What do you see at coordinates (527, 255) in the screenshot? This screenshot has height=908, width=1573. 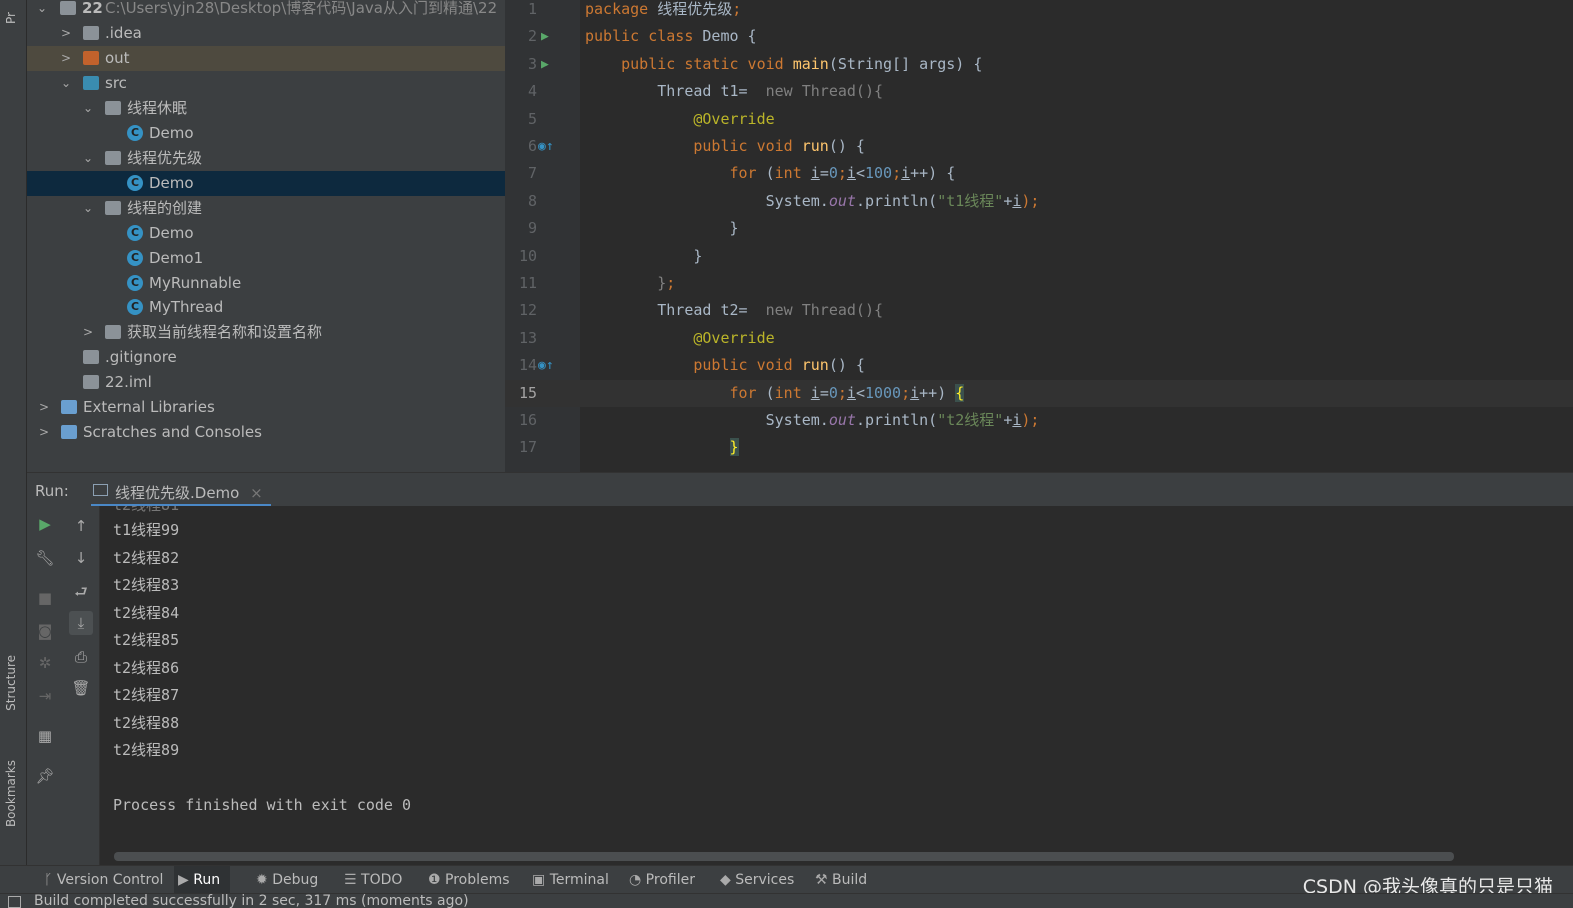 I see `line-number: 10` at bounding box center [527, 255].